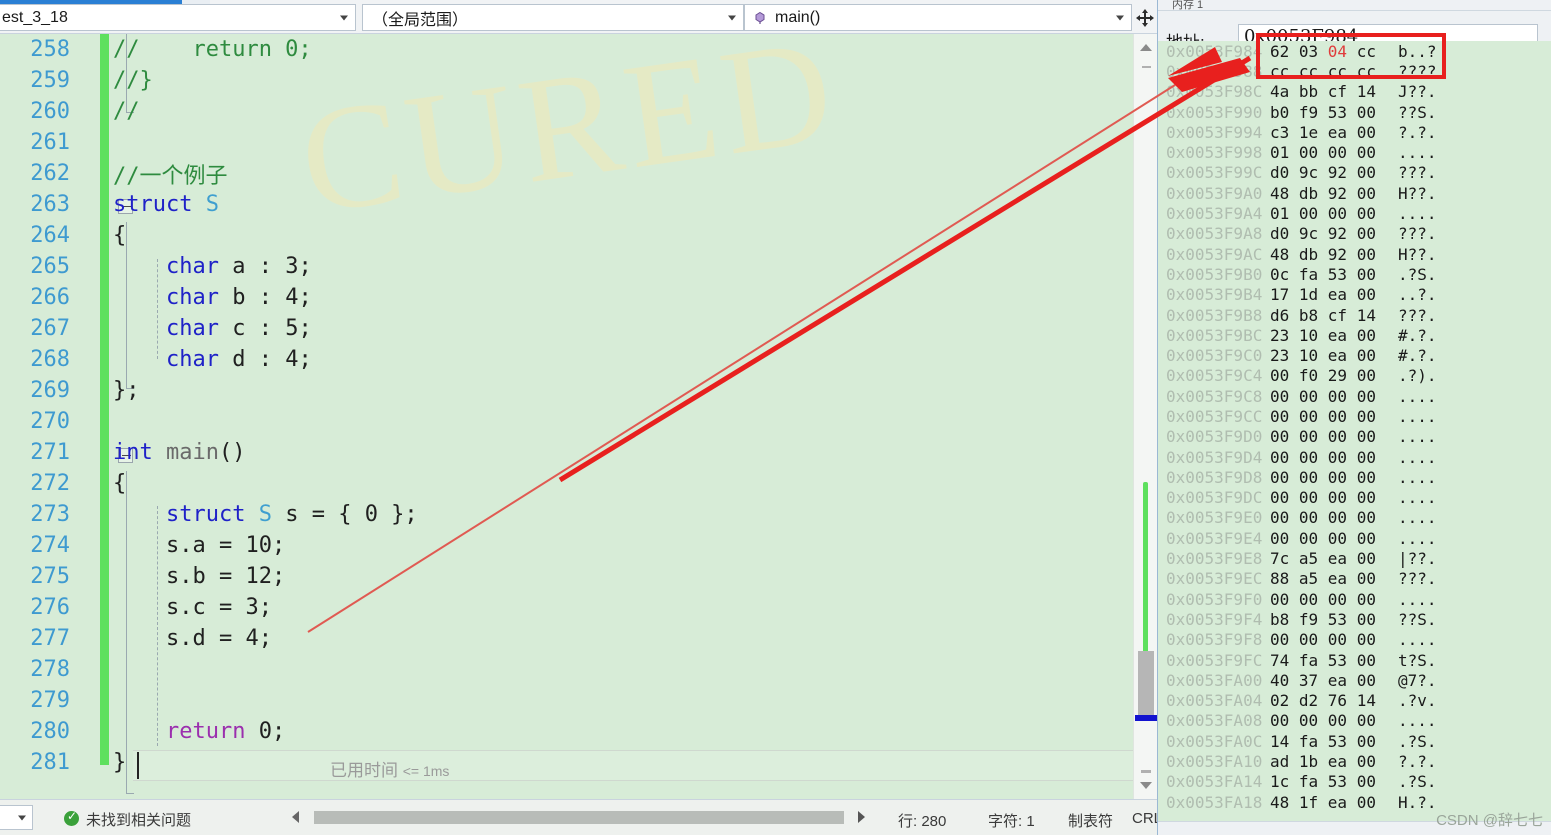 The height and width of the screenshot is (835, 1551). What do you see at coordinates (1354, 173) in the screenshot?
I see `memory-row: 0x0053F99C d0 9c 92 00???.` at bounding box center [1354, 173].